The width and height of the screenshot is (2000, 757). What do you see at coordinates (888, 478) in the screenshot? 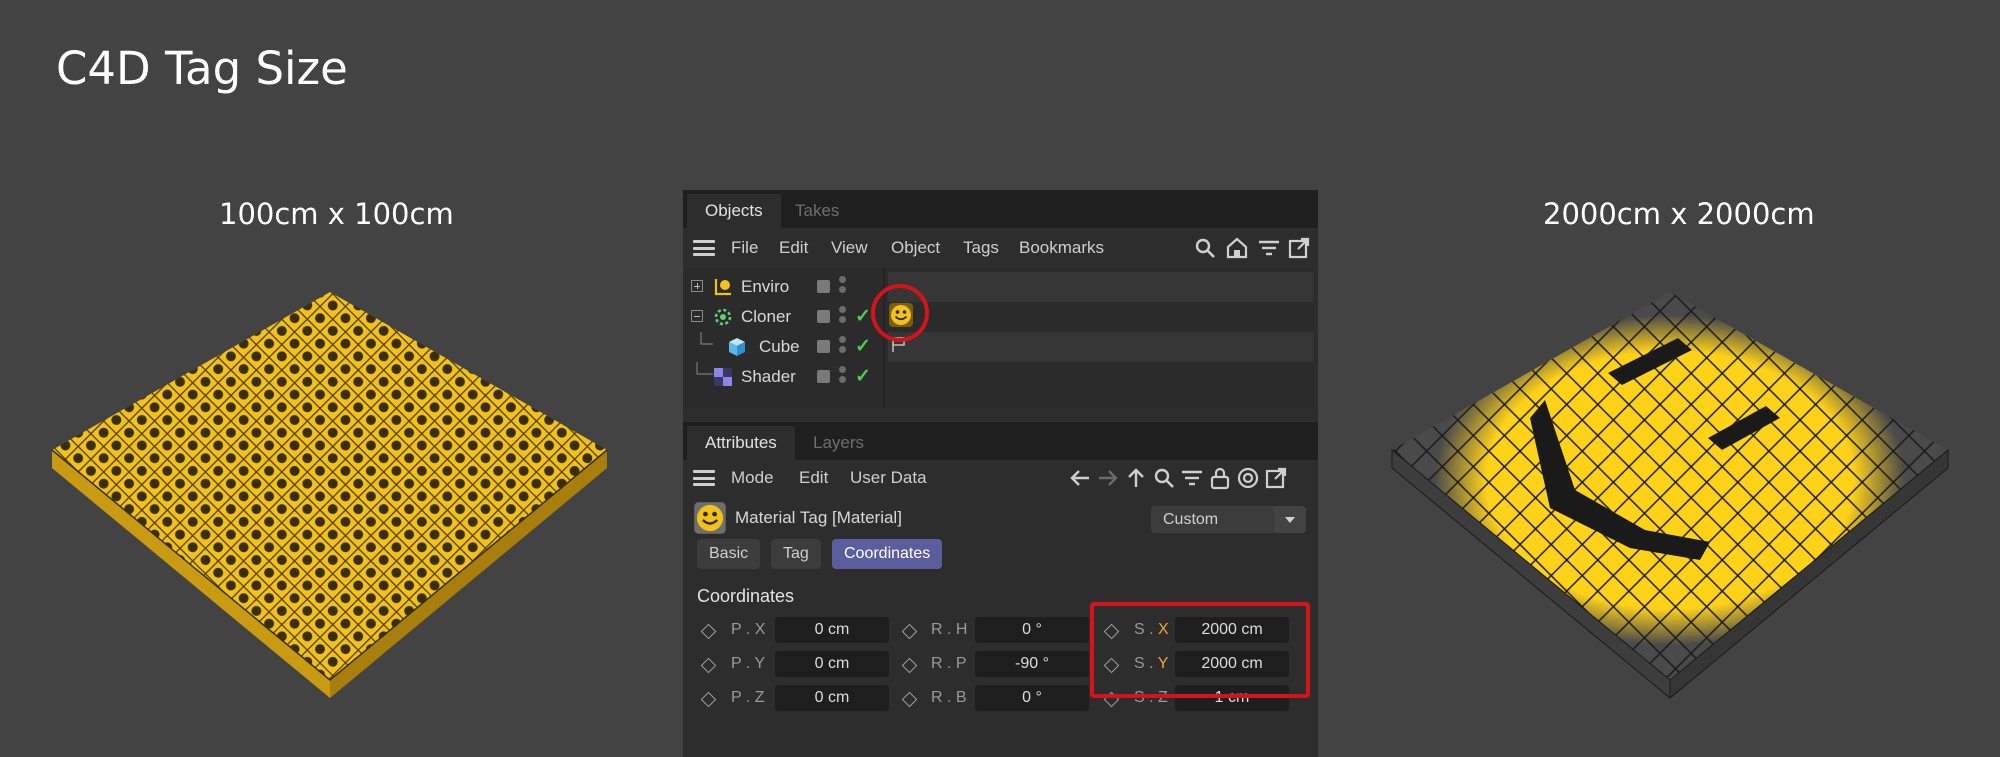
I see `menu-user-data: User Data` at bounding box center [888, 478].